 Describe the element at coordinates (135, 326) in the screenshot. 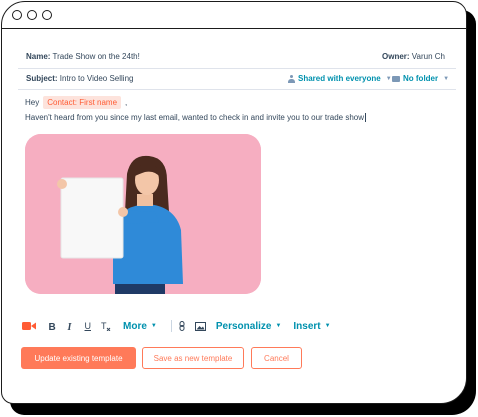

I see `more-label: More` at that location.